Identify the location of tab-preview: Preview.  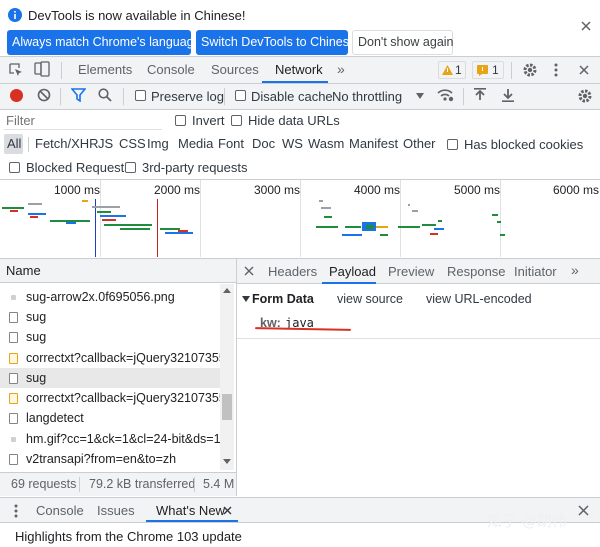
(411, 272).